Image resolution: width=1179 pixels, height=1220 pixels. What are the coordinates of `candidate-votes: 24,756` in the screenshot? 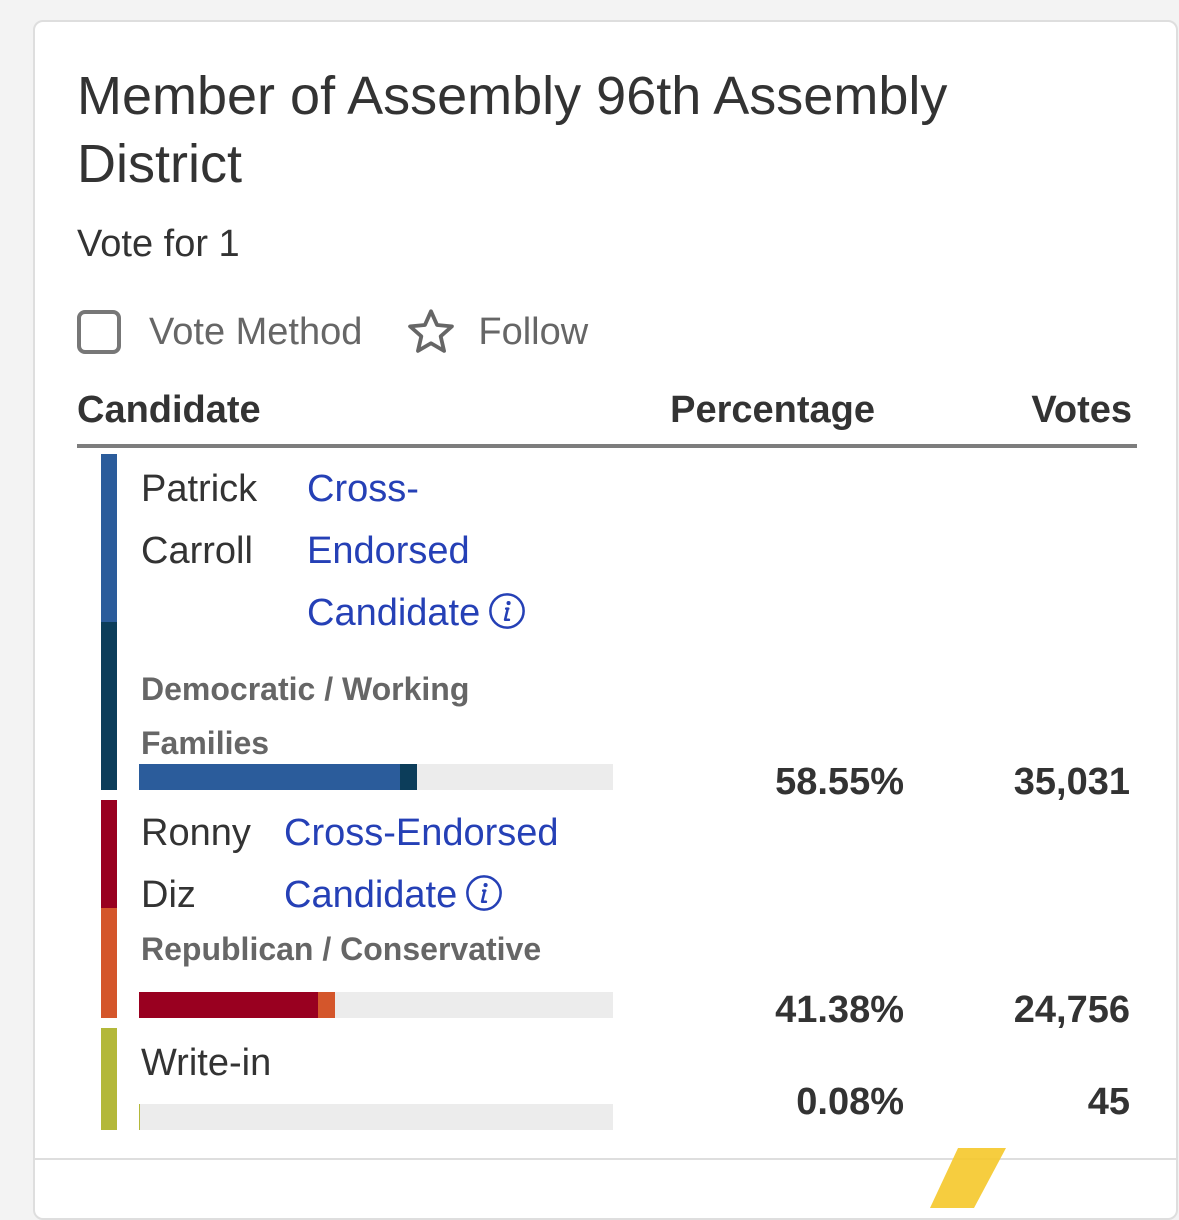 It's located at (1071, 1010).